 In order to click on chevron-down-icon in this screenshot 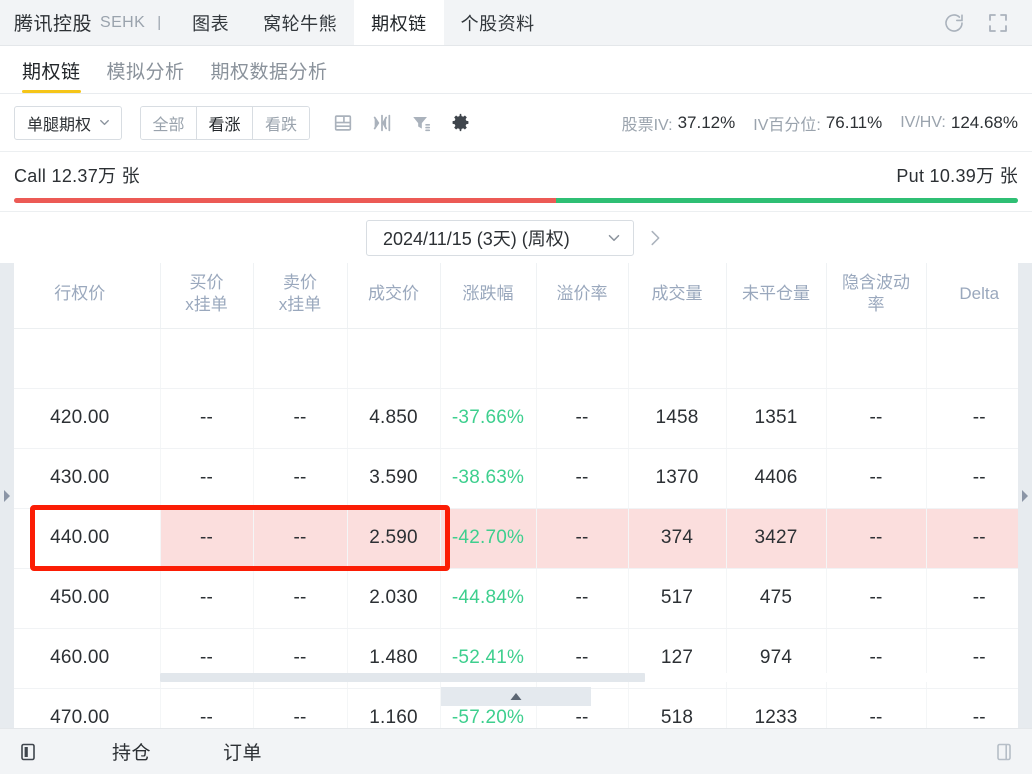, I will do `click(614, 238)`.